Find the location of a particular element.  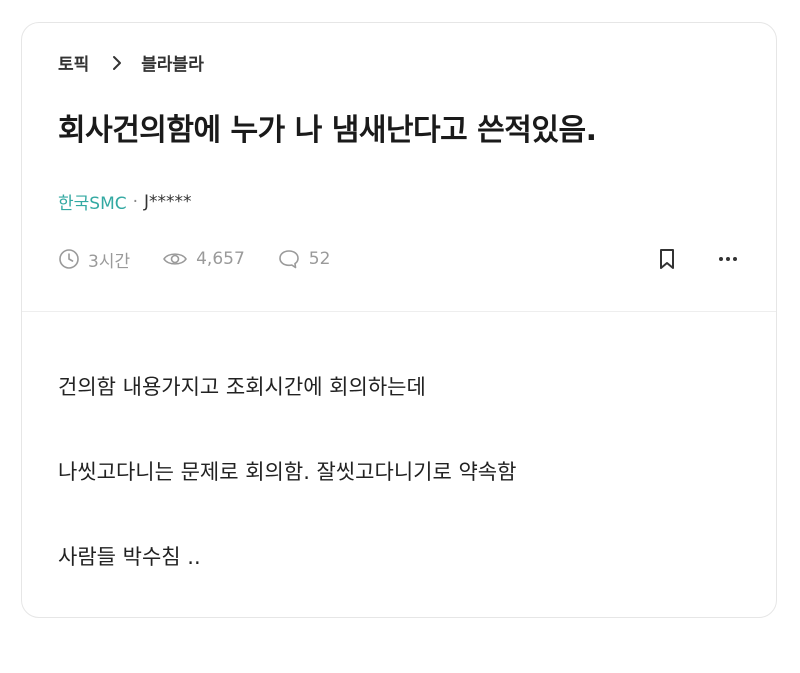

post-body-line: 건의함 내용가지고 조회시간에 회의하는데 is located at coordinates (242, 387).